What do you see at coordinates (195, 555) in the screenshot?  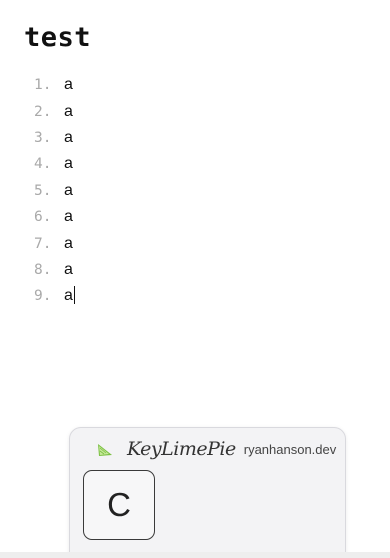 I see `bottom-edge` at bounding box center [195, 555].